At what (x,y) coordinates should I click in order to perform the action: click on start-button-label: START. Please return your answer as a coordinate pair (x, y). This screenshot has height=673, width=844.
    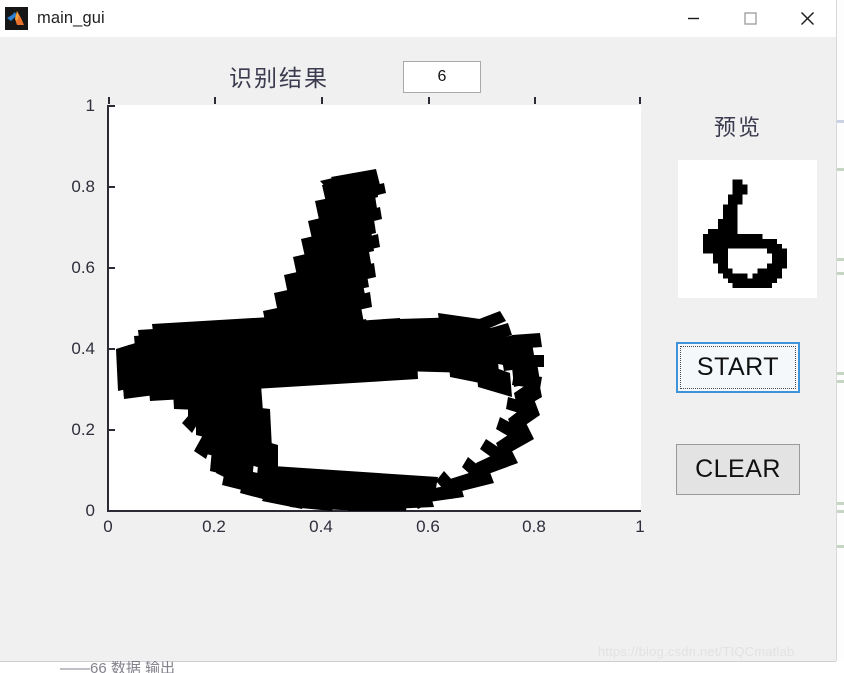
    Looking at the image, I should click on (738, 367).